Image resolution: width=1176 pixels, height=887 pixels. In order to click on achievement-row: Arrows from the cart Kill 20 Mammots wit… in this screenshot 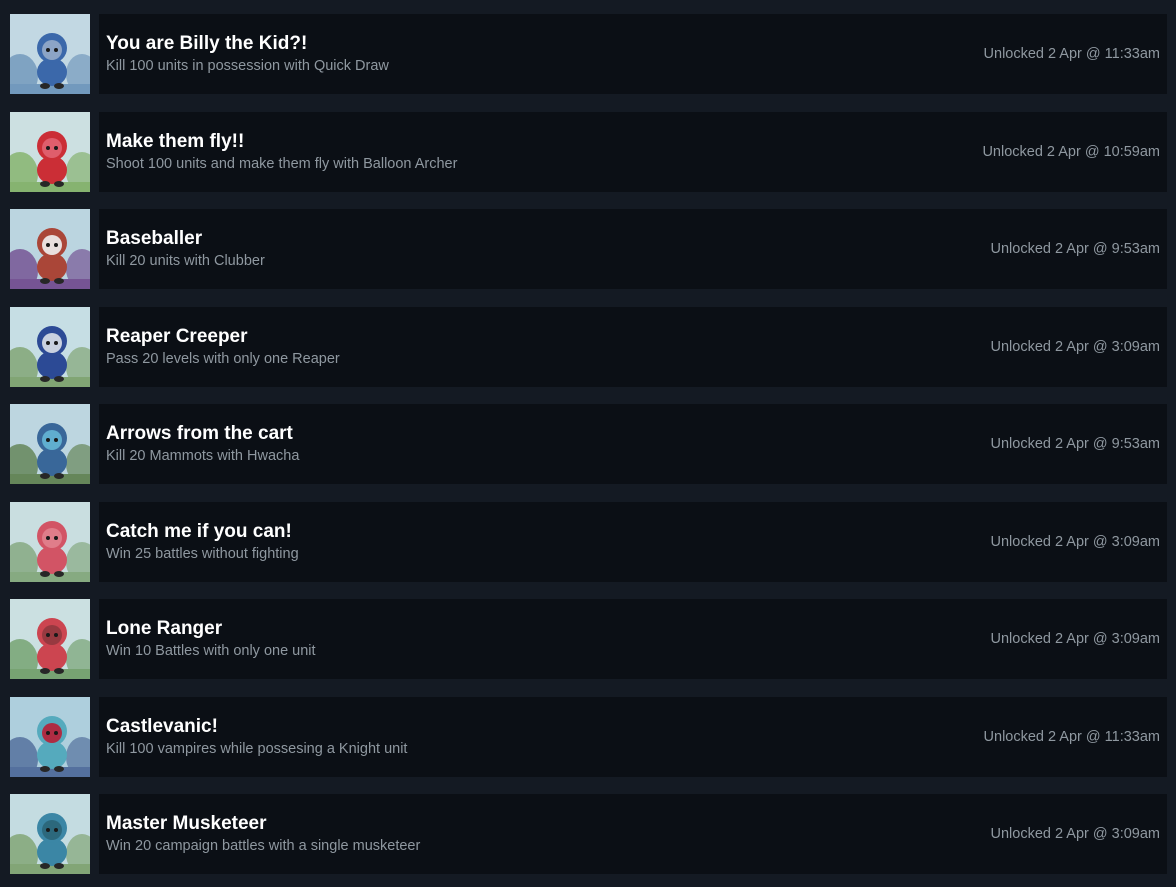, I will do `click(588, 444)`.